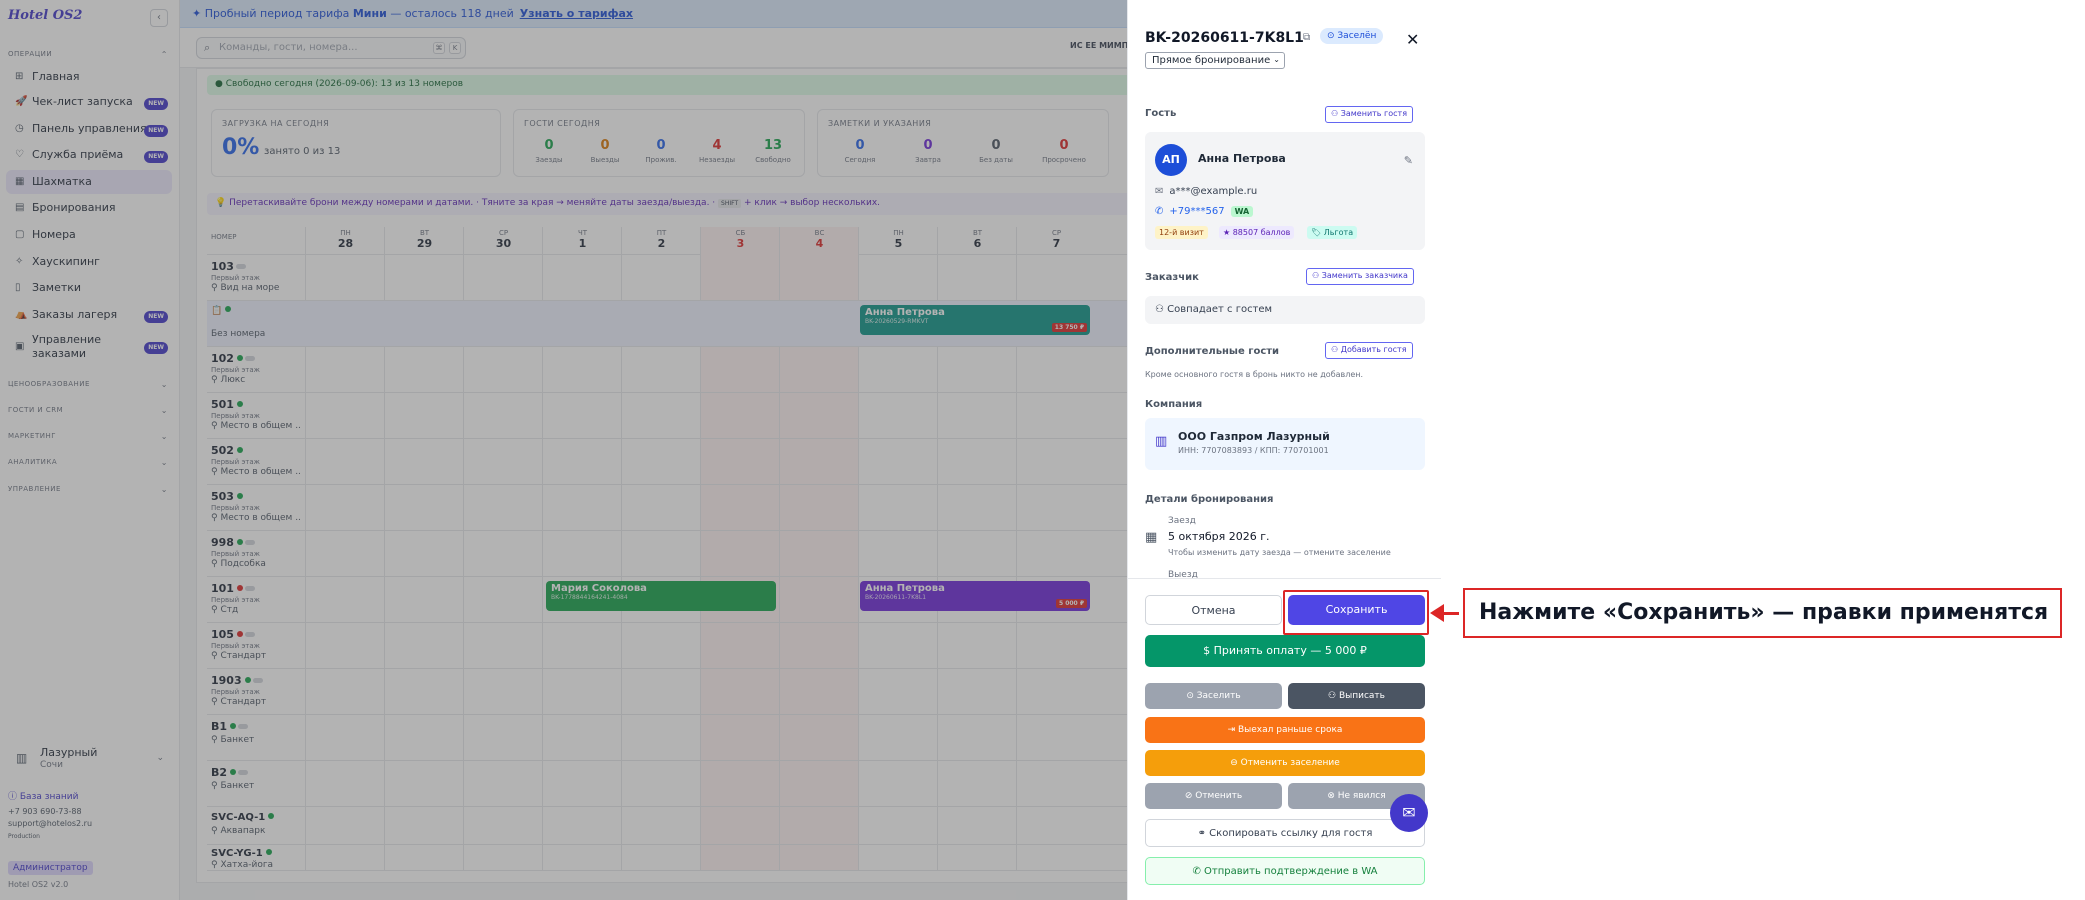 The width and height of the screenshot is (2085, 900). I want to click on copy-guest-link-label: Скопировать ссылку для гостя, so click(1291, 833).